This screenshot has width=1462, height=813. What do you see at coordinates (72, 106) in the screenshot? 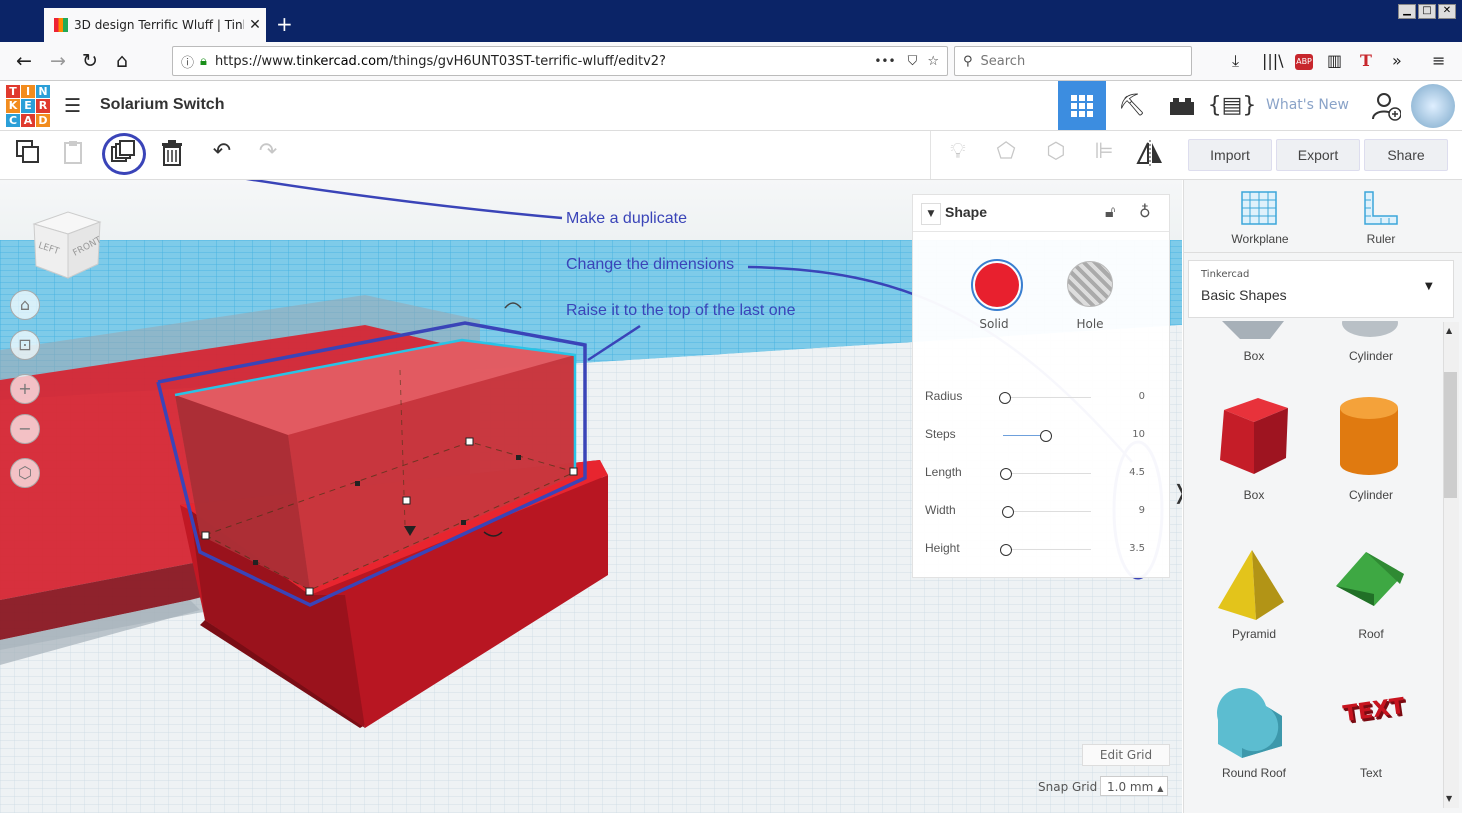
I see `design-list-icon: ☰` at bounding box center [72, 106].